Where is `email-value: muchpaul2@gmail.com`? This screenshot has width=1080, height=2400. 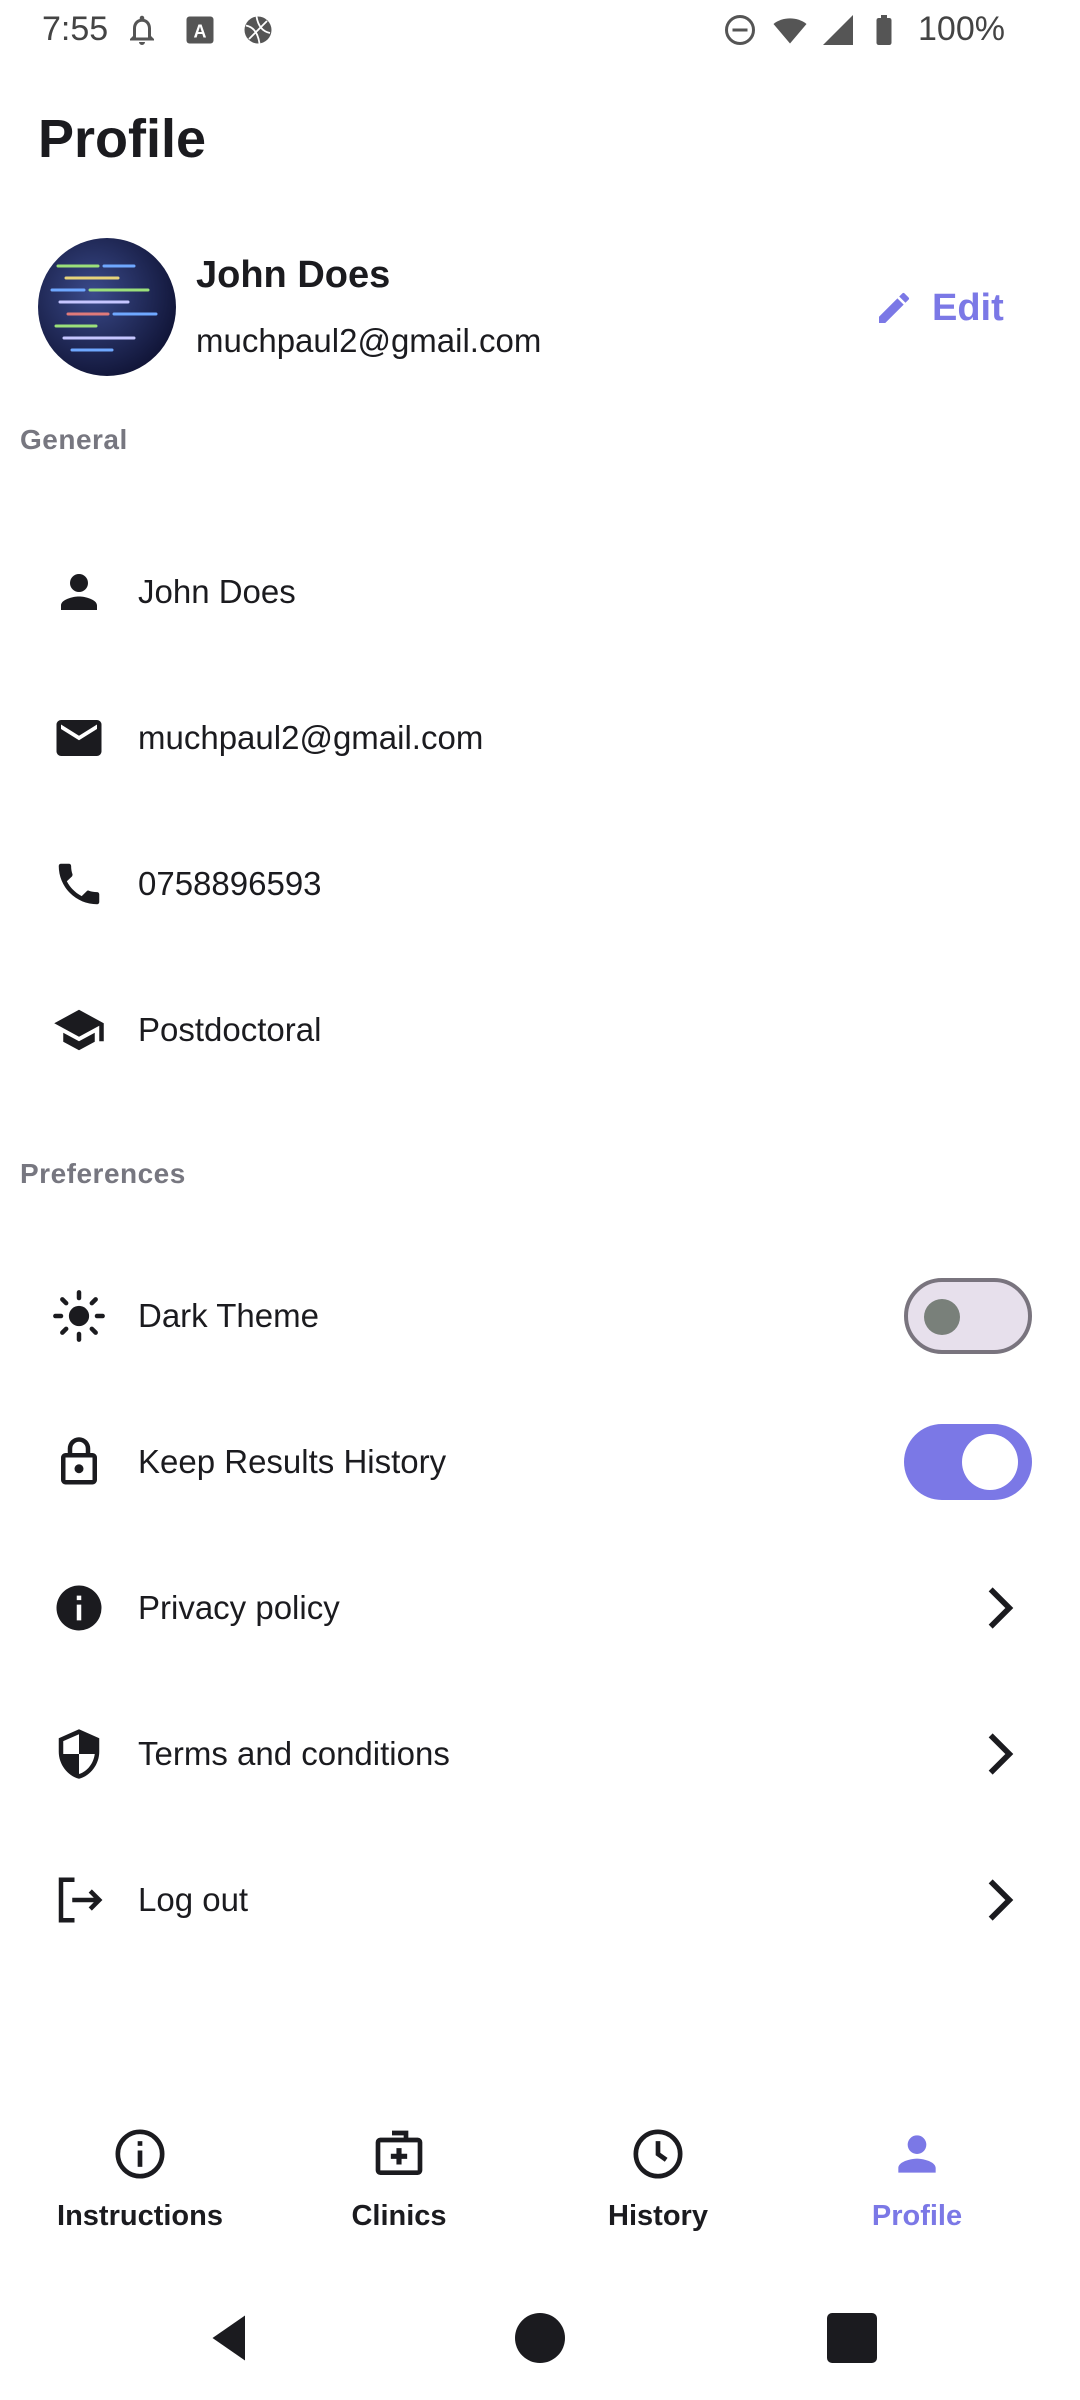 email-value: muchpaul2@gmail.com is located at coordinates (311, 737).